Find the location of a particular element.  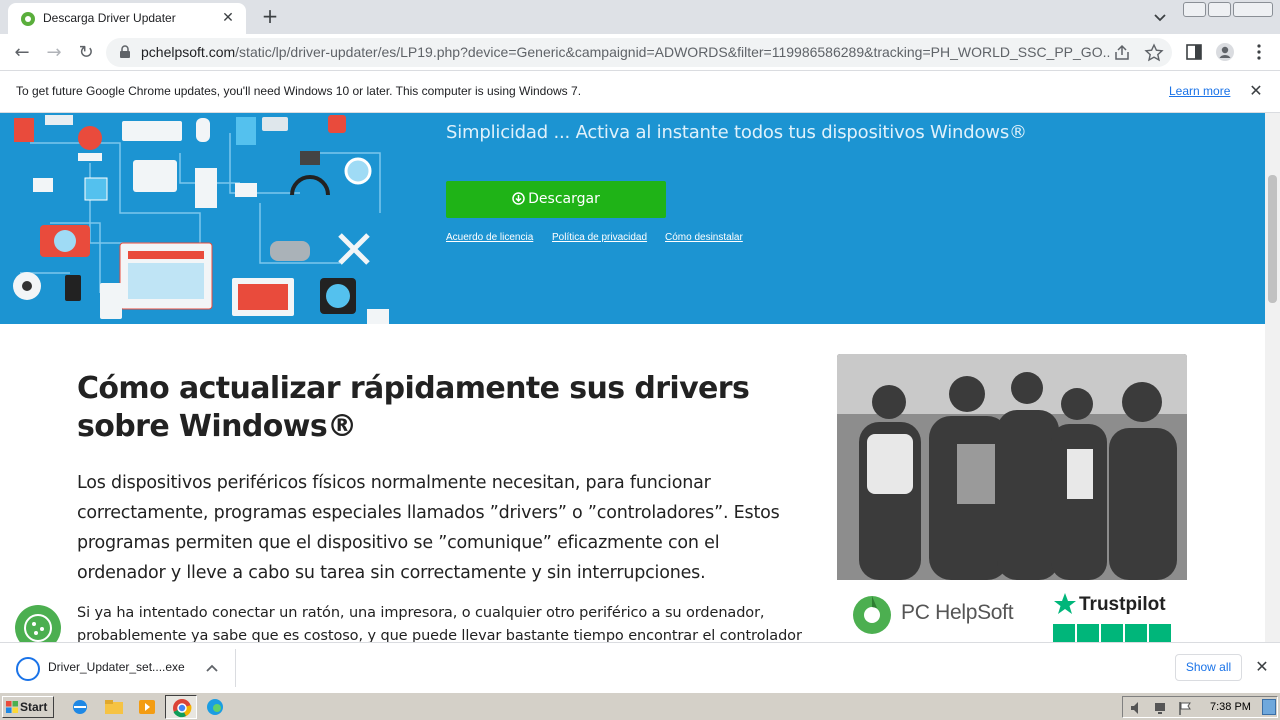

download-shelf: Driver_Updater_set....exe Show all ✕ is located at coordinates (640, 667).